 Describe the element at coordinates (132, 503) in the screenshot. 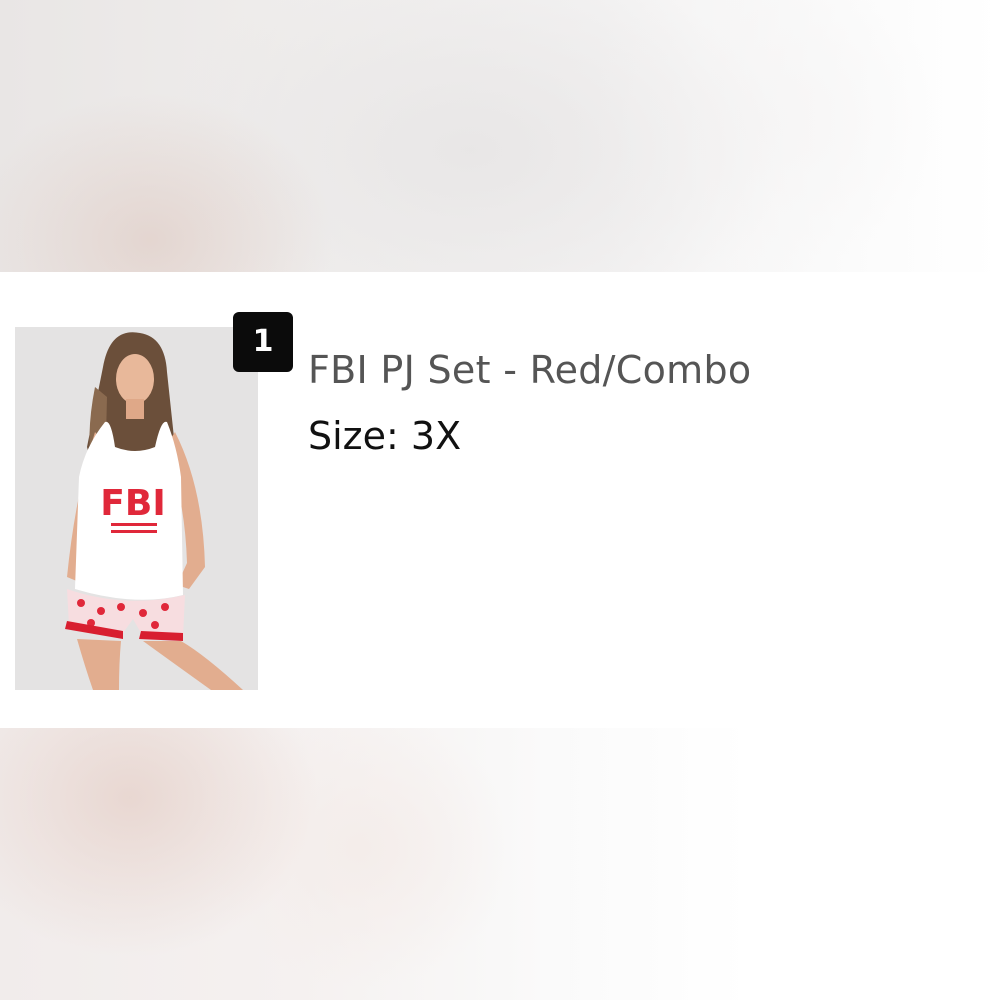

I see `shirt-print-text: FBI` at that location.